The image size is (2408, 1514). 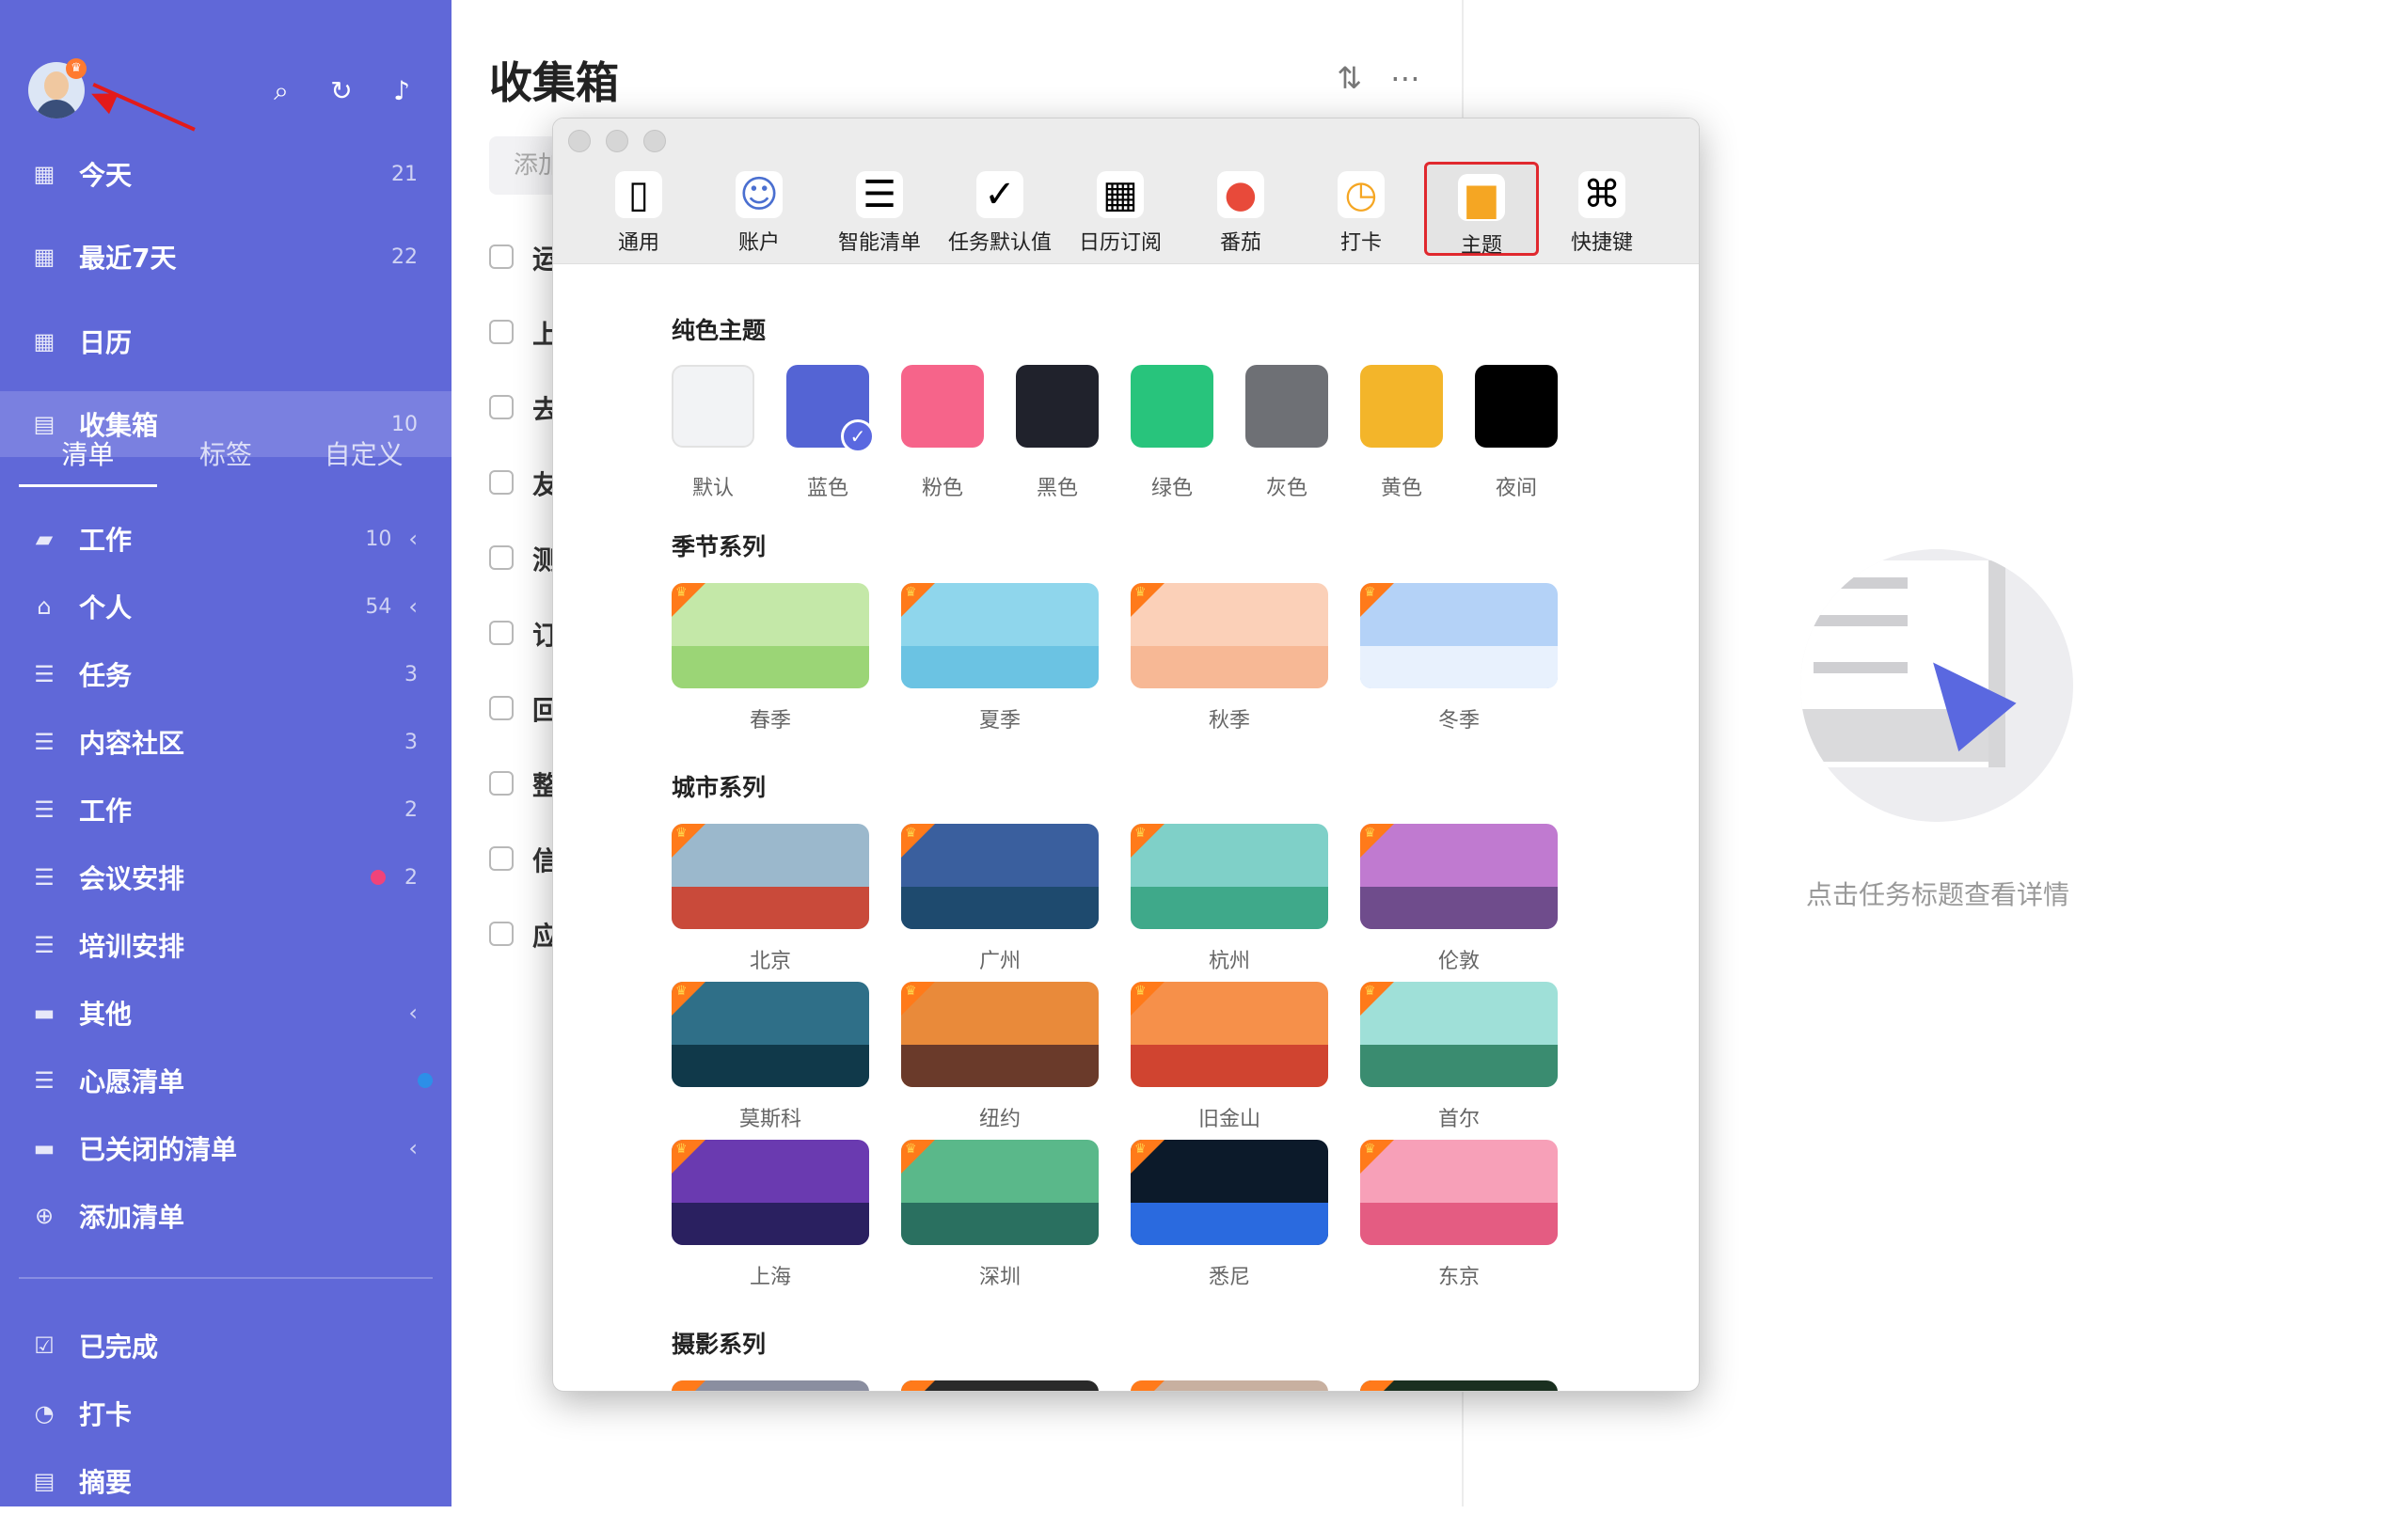 I want to click on sidebar-item-bottom-0: ☑ 已完成, so click(x=226, y=1346).